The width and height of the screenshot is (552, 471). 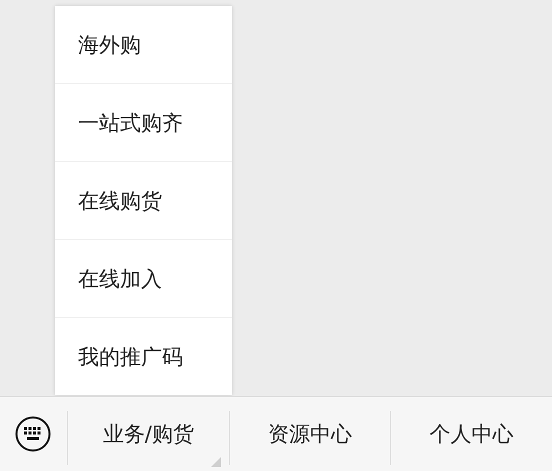 I want to click on keyboard-icon, so click(x=32, y=434).